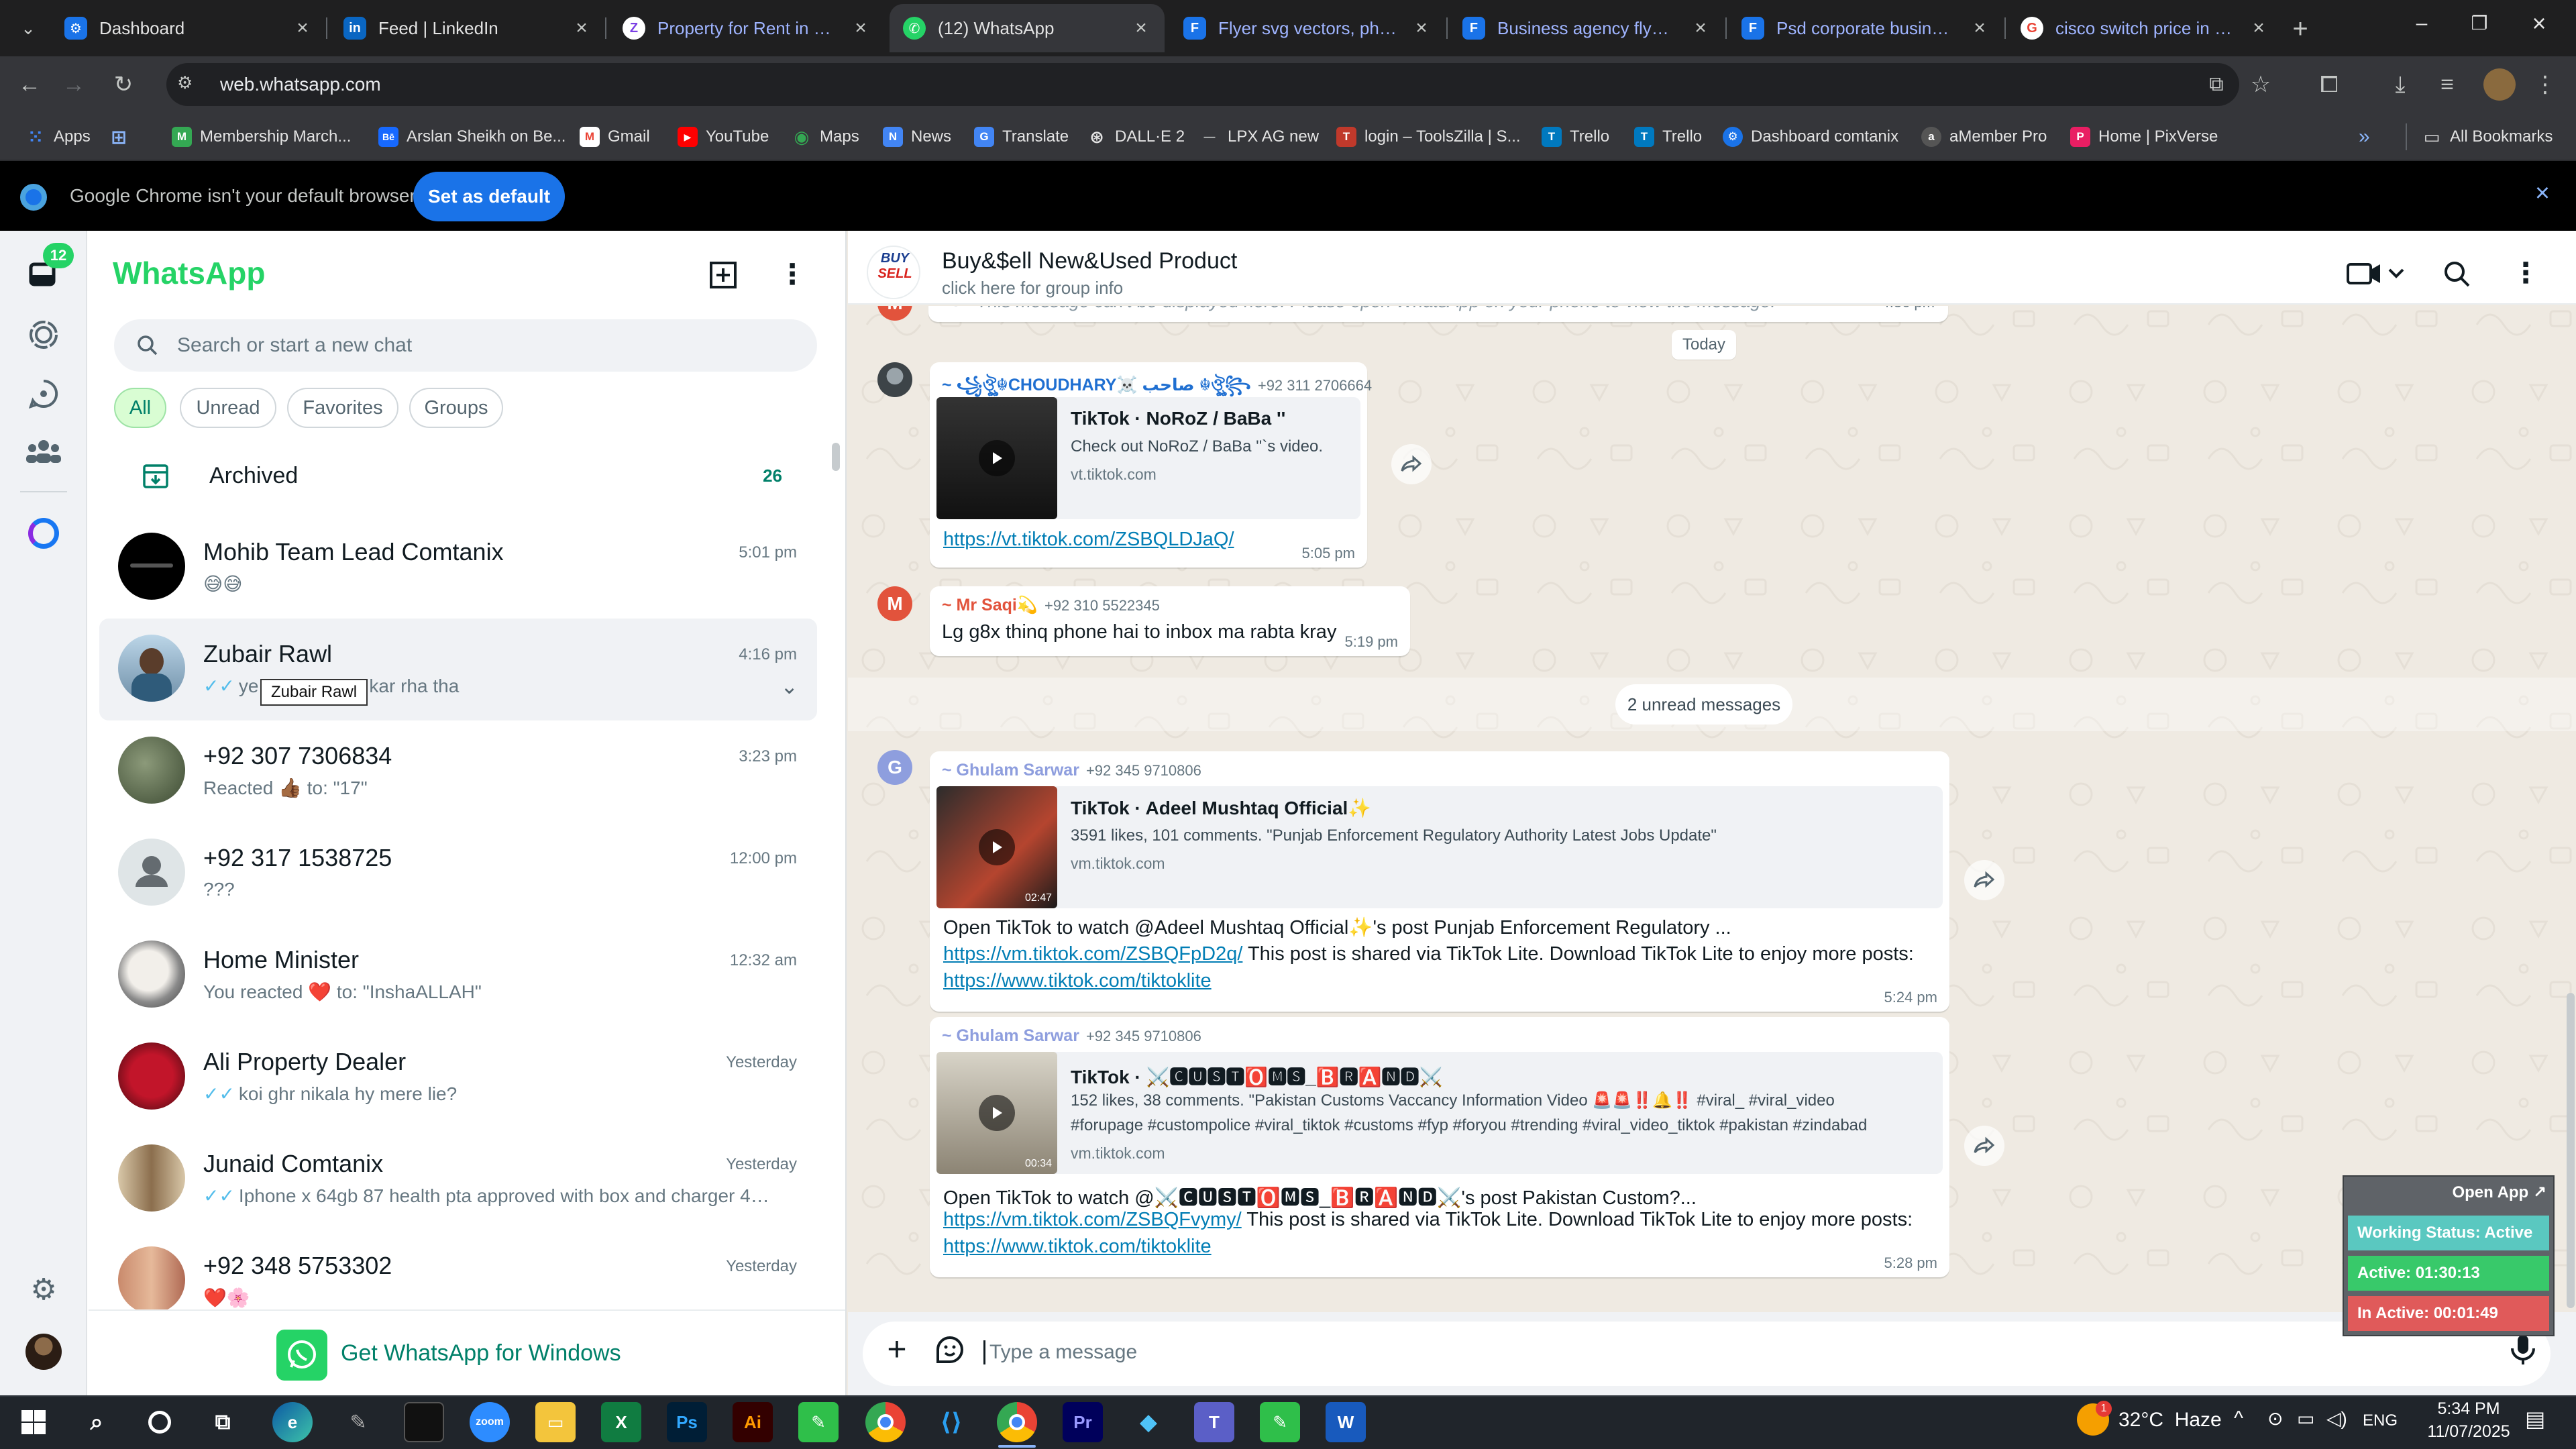 The width and height of the screenshot is (2576, 1449). Describe the element at coordinates (1088, 540) in the screenshot. I see `message-link: https://vt.tiktok.com/ZSBQLDJaQ/` at that location.